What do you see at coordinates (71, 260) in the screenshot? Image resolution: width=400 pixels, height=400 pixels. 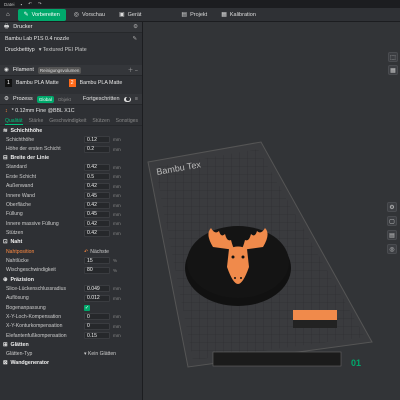 I see `seam-gap-row: Nahtlücke 15 %` at bounding box center [71, 260].